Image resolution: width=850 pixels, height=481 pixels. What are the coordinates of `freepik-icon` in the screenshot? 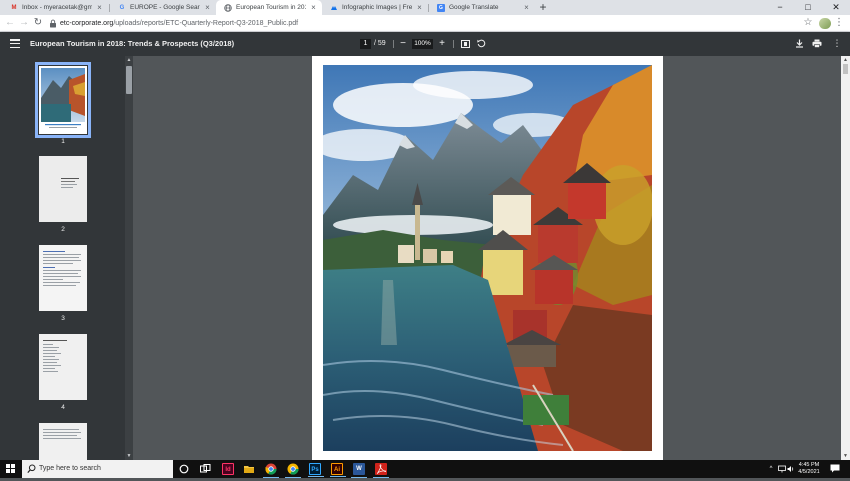 It's located at (334, 8).